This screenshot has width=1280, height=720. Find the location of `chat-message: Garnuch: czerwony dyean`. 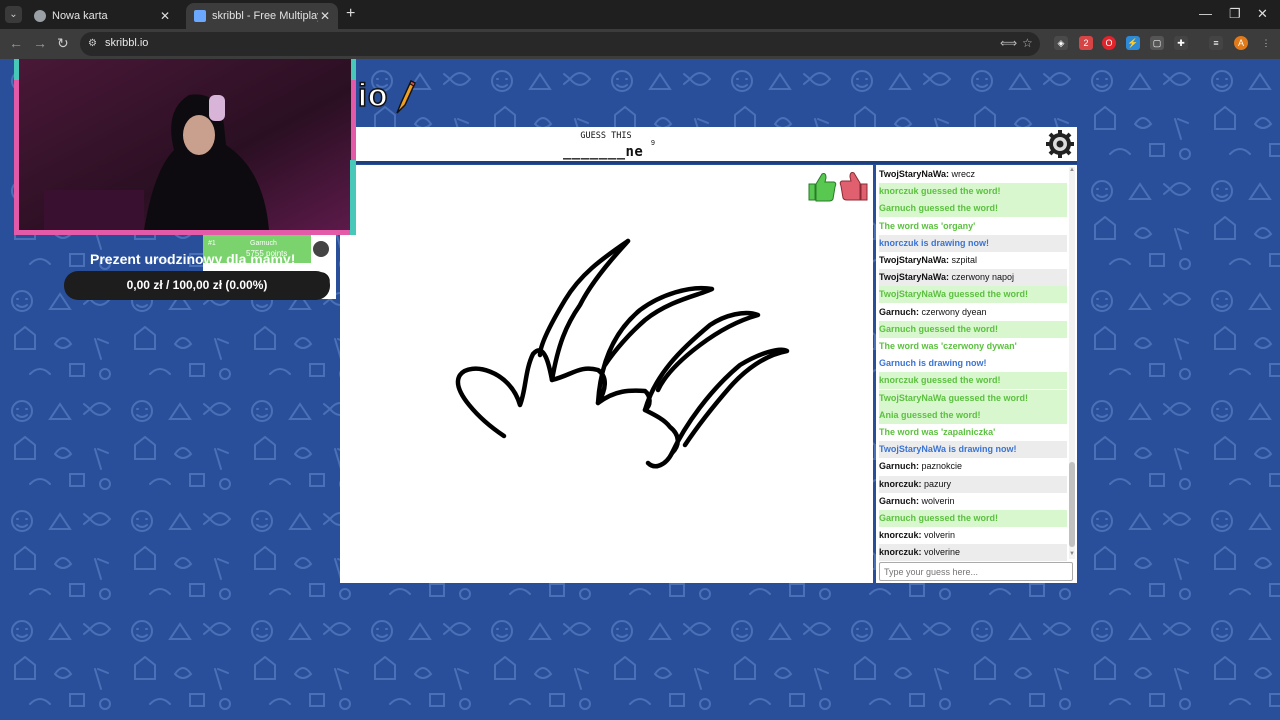

chat-message: Garnuch: czerwony dyean is located at coordinates (973, 312).